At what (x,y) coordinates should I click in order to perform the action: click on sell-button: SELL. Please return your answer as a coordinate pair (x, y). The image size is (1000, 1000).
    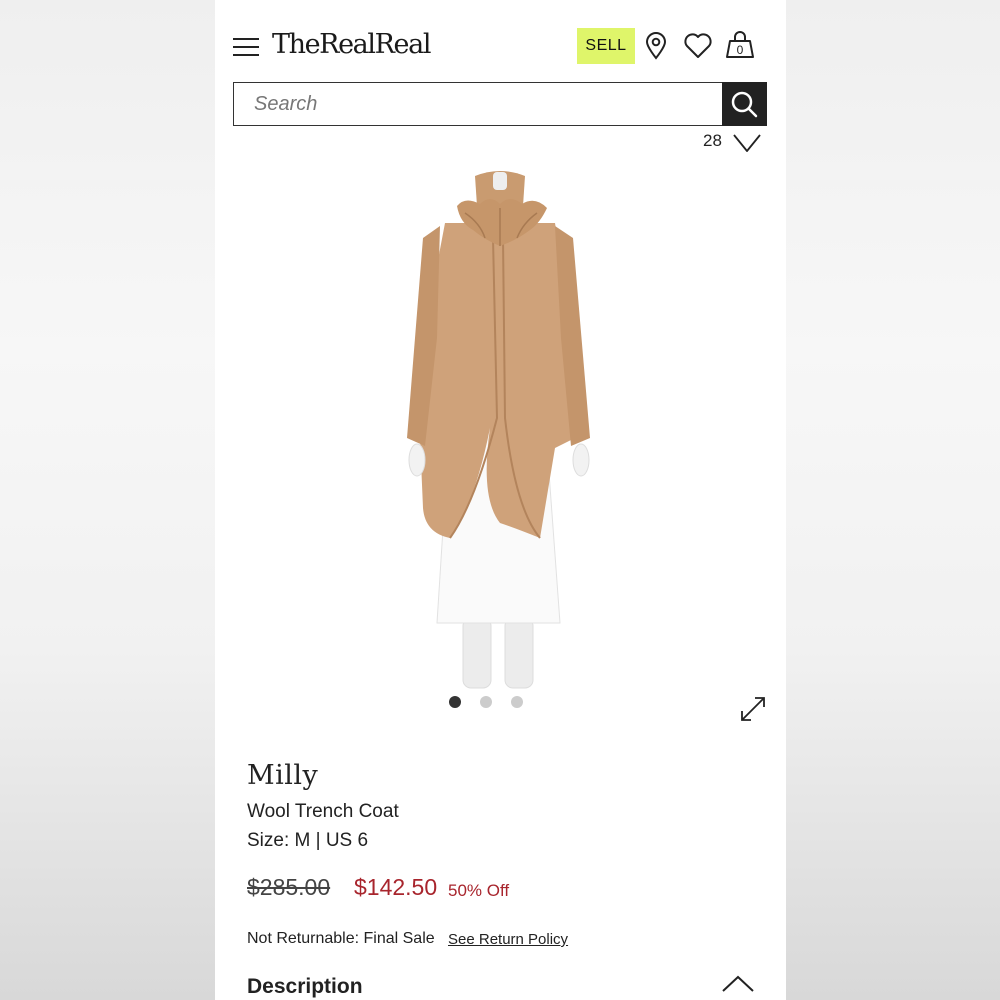
    Looking at the image, I should click on (606, 46).